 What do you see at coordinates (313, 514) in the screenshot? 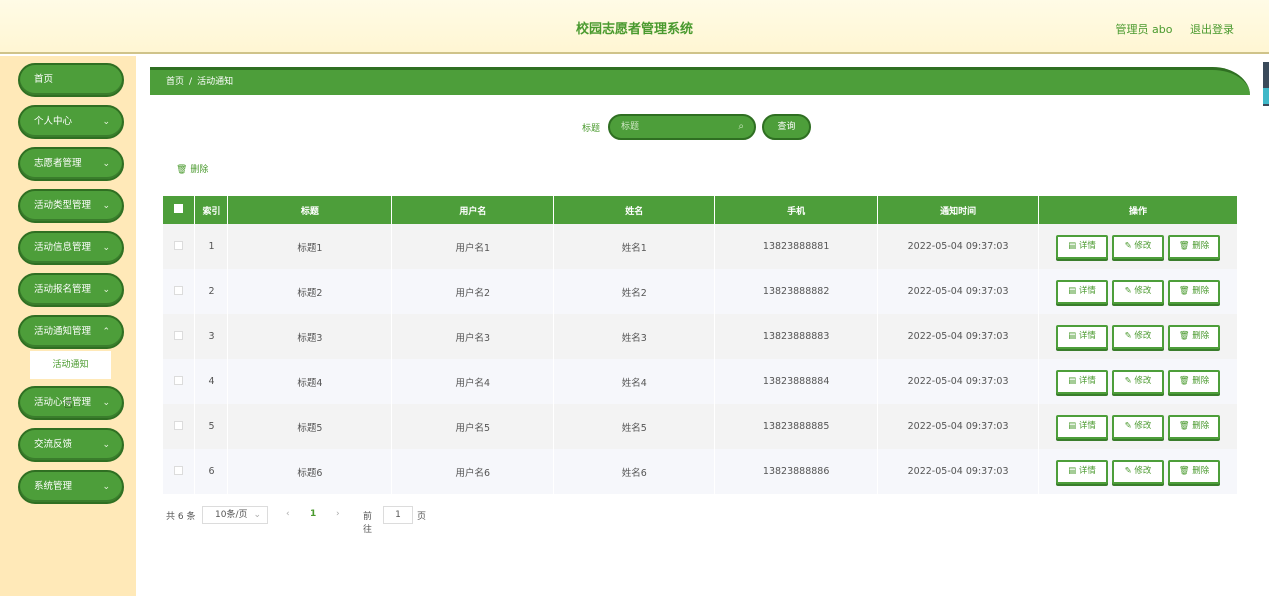
I see `current-page: 1` at bounding box center [313, 514].